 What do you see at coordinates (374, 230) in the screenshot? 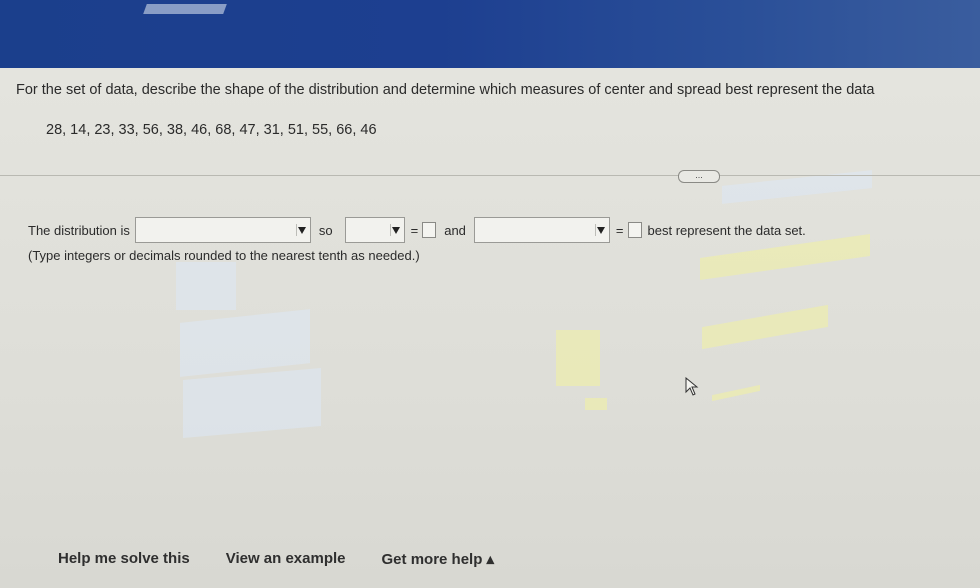
I see `center-measure-dropdown` at bounding box center [374, 230].